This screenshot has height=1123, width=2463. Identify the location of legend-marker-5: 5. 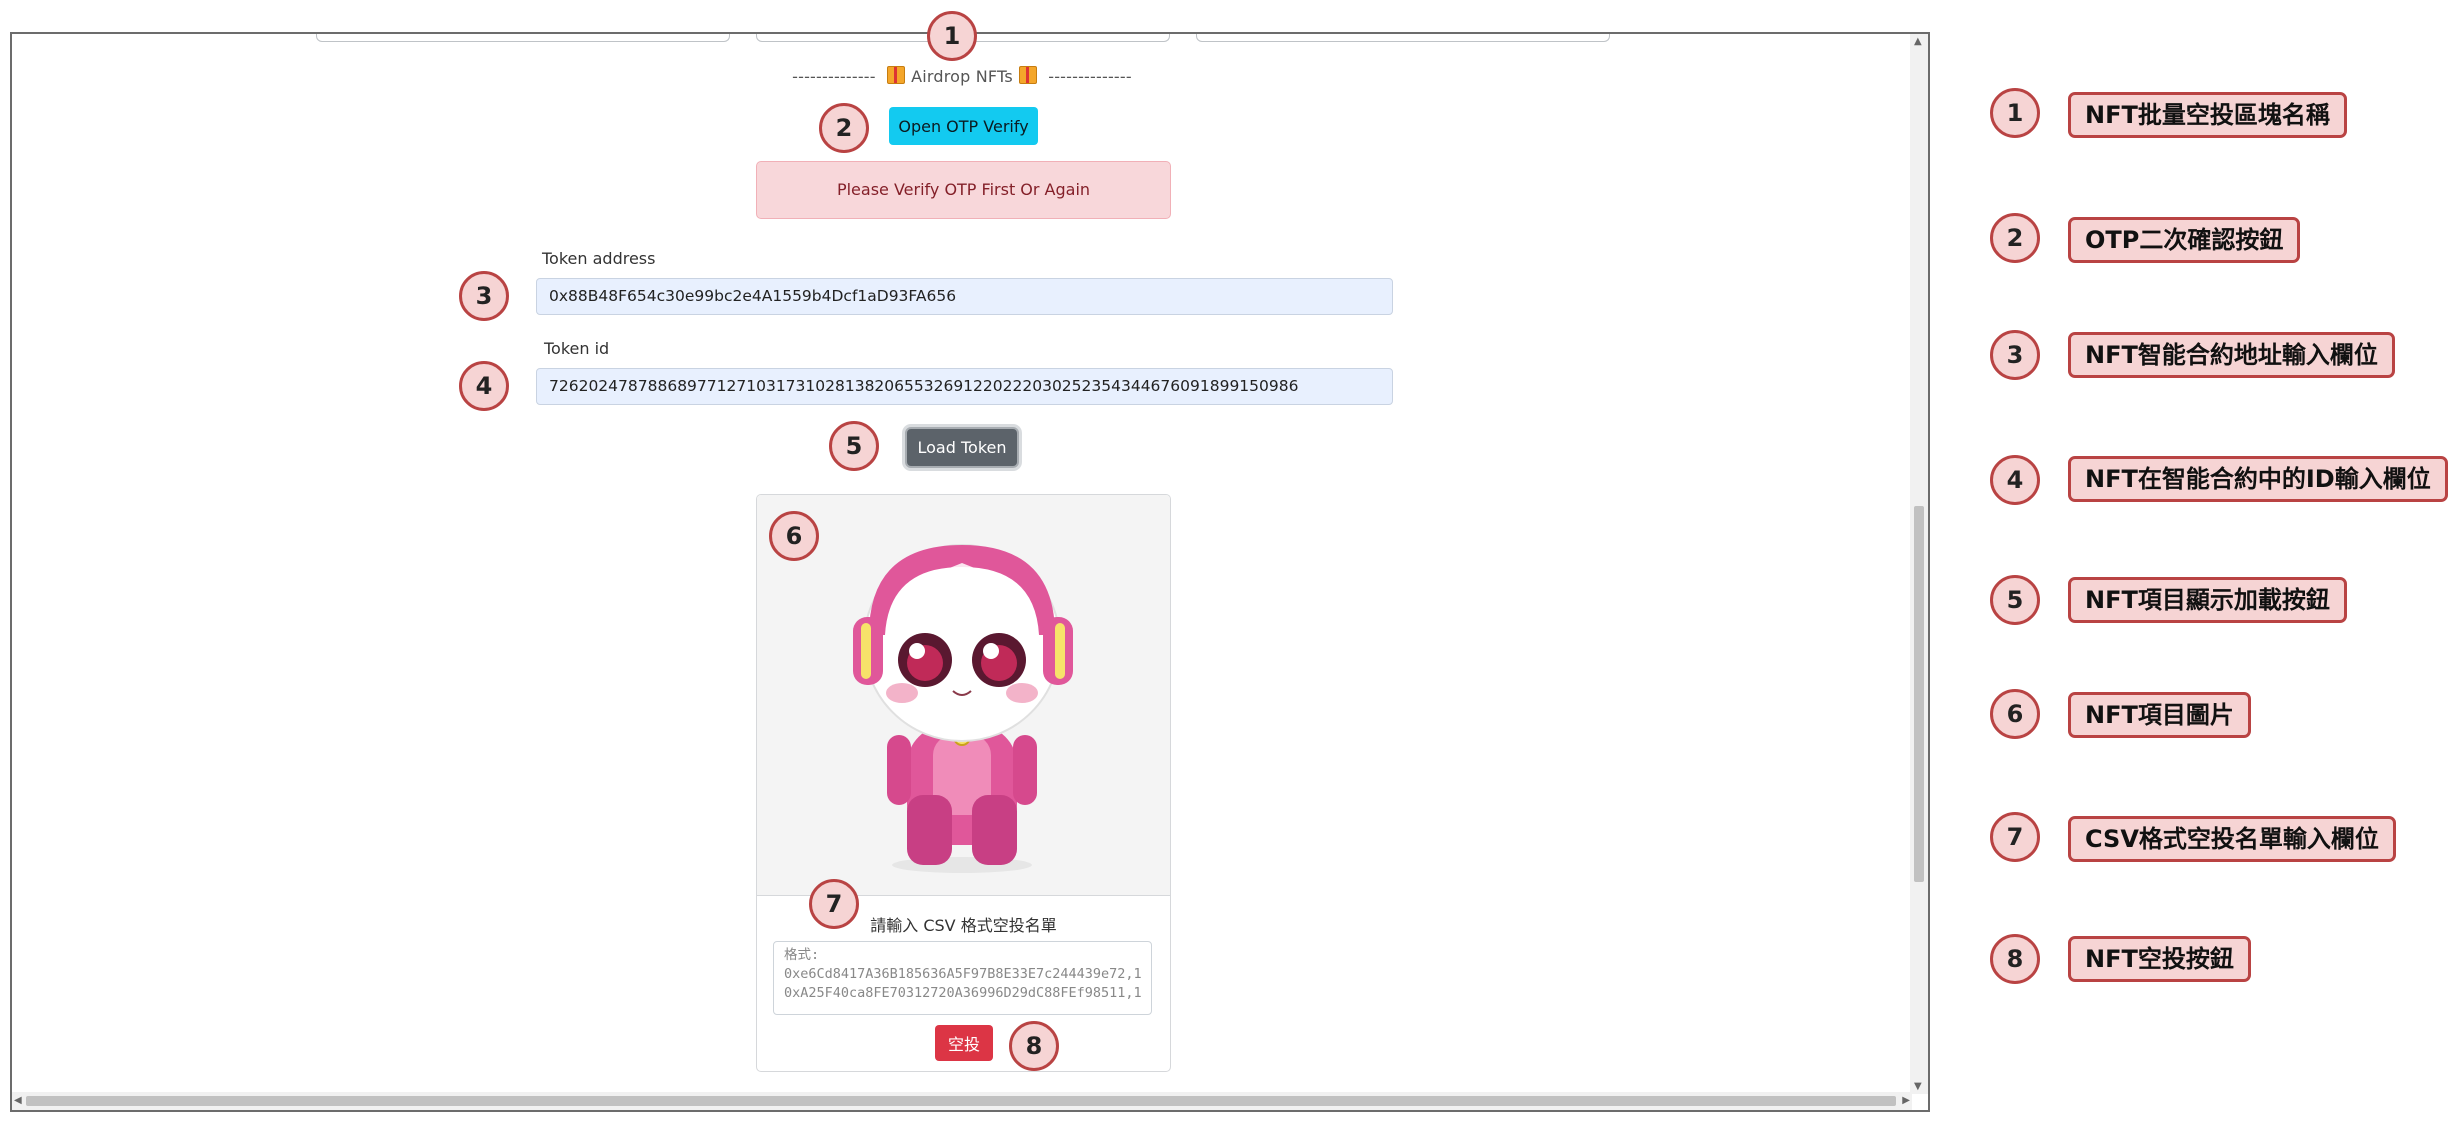
(2015, 600).